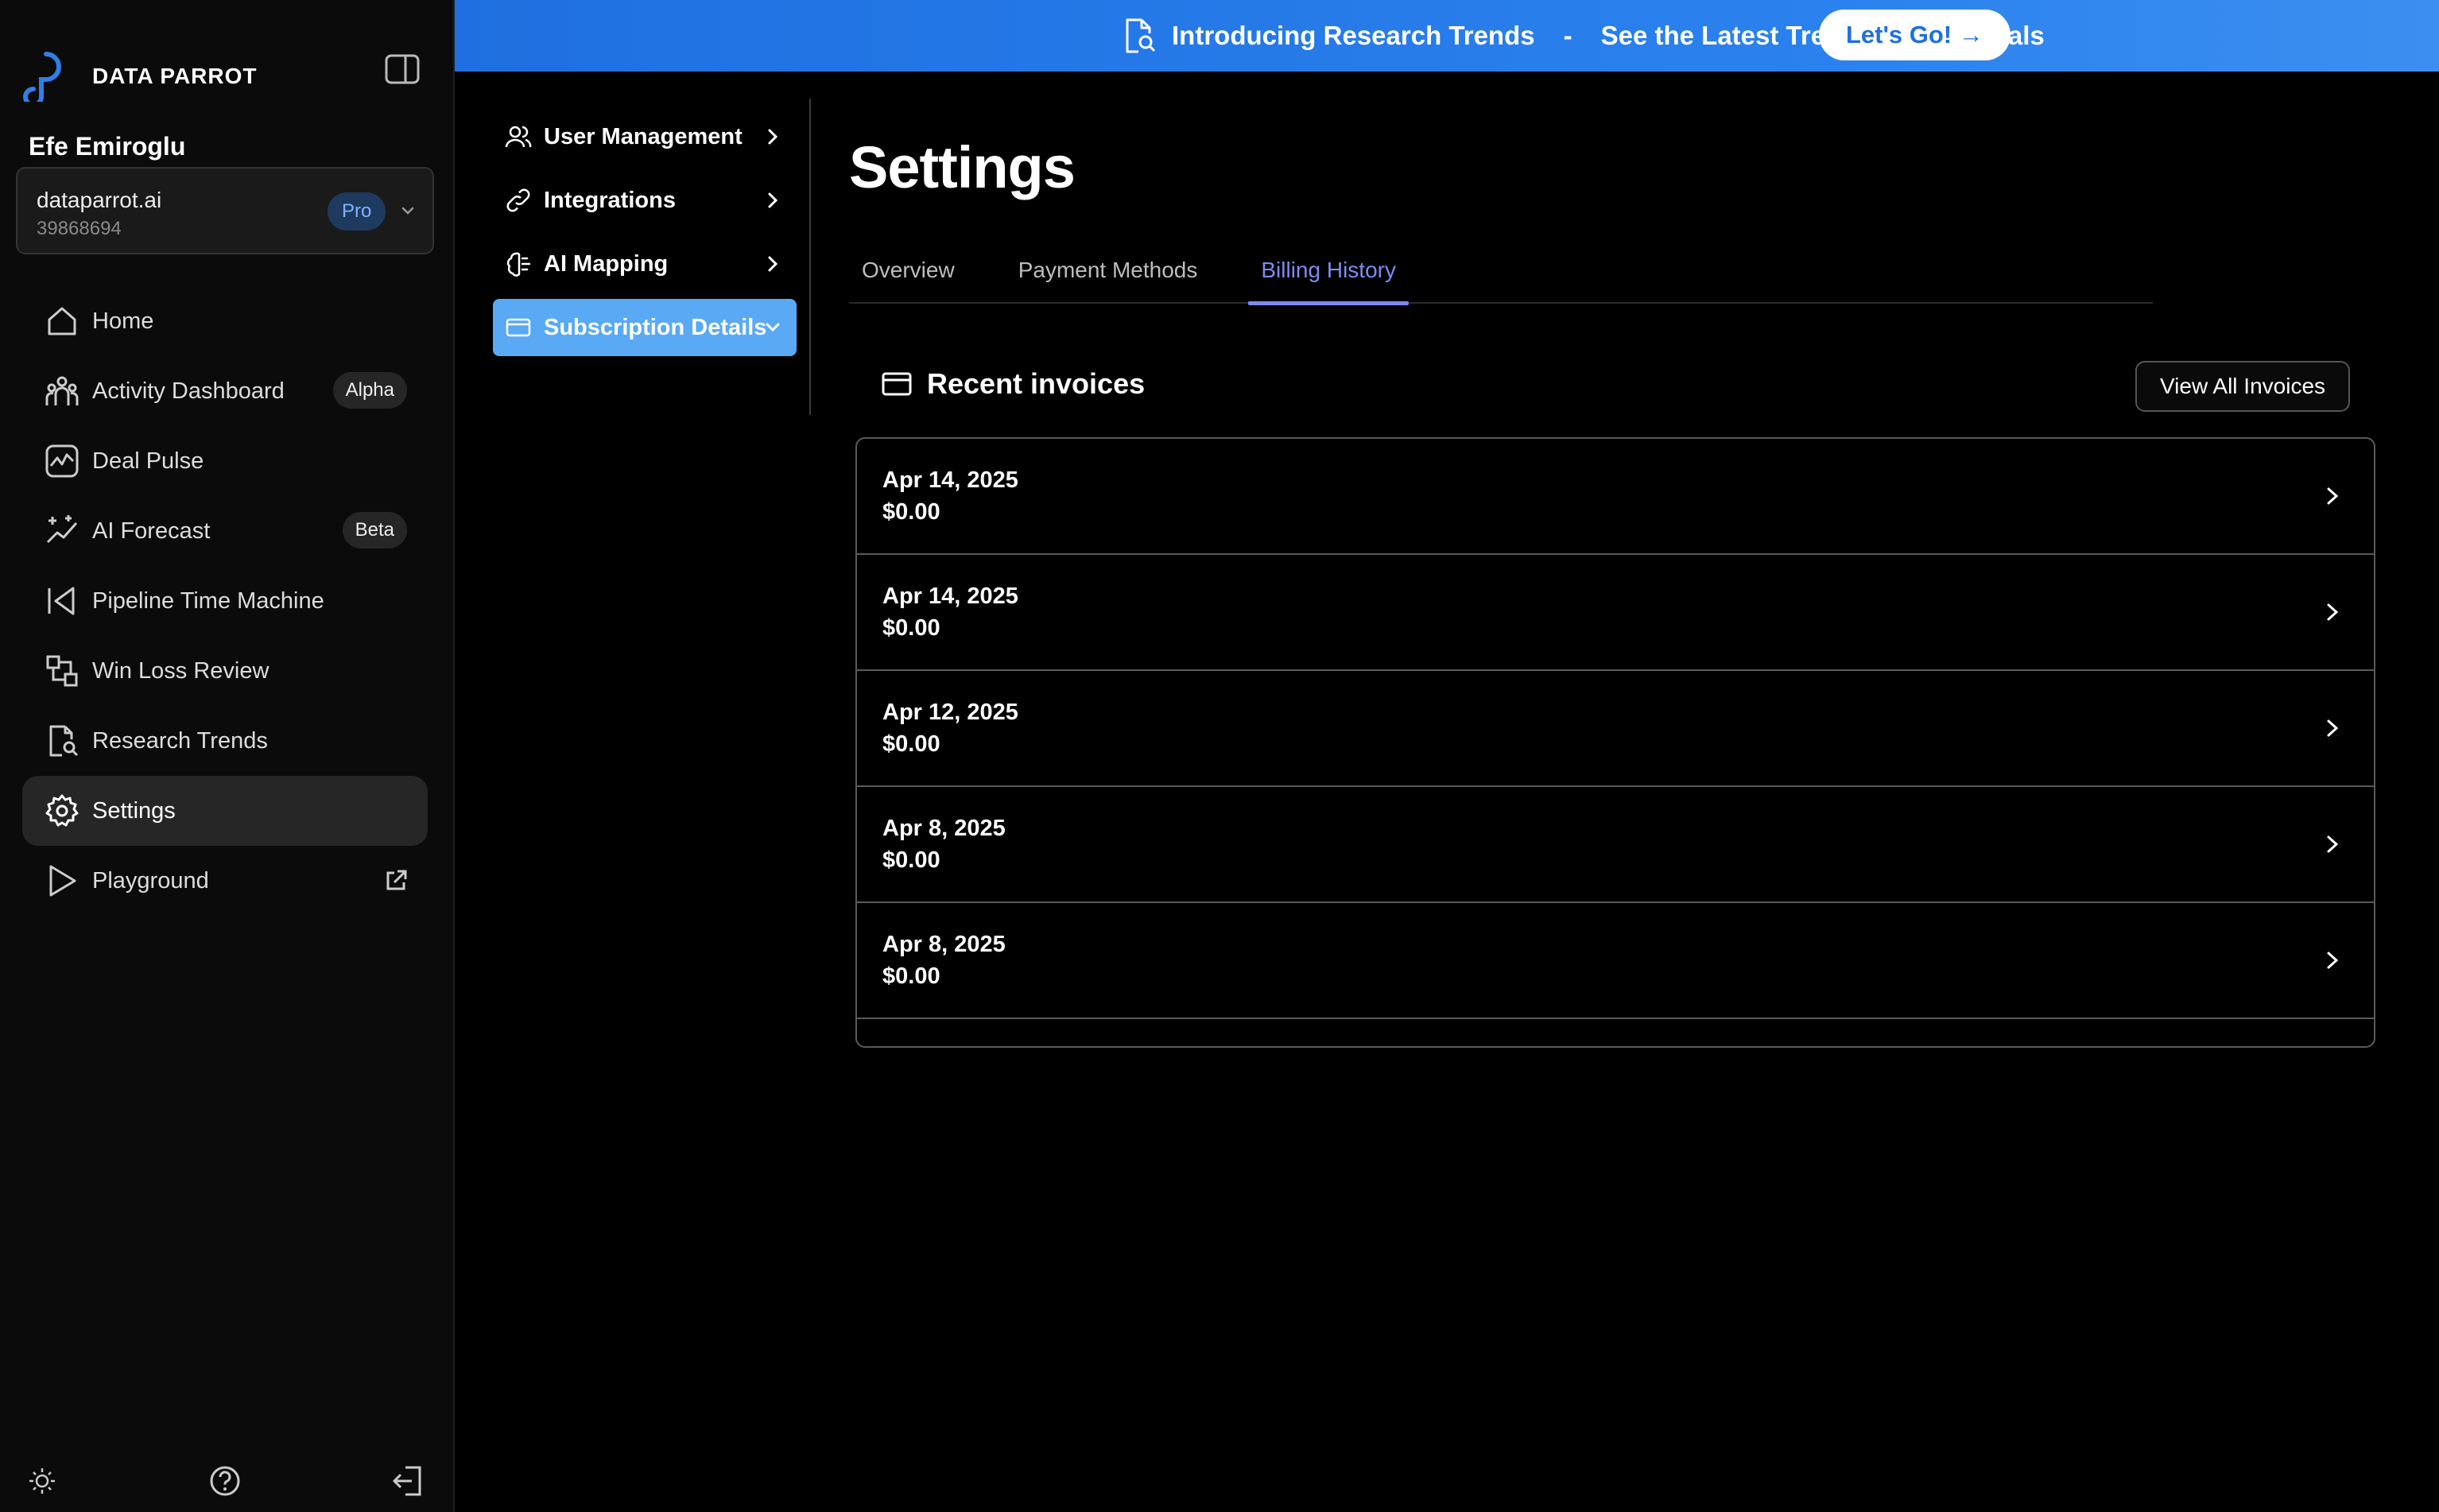  What do you see at coordinates (107, 146) in the screenshot?
I see `user-name: Efe Emiroglu` at bounding box center [107, 146].